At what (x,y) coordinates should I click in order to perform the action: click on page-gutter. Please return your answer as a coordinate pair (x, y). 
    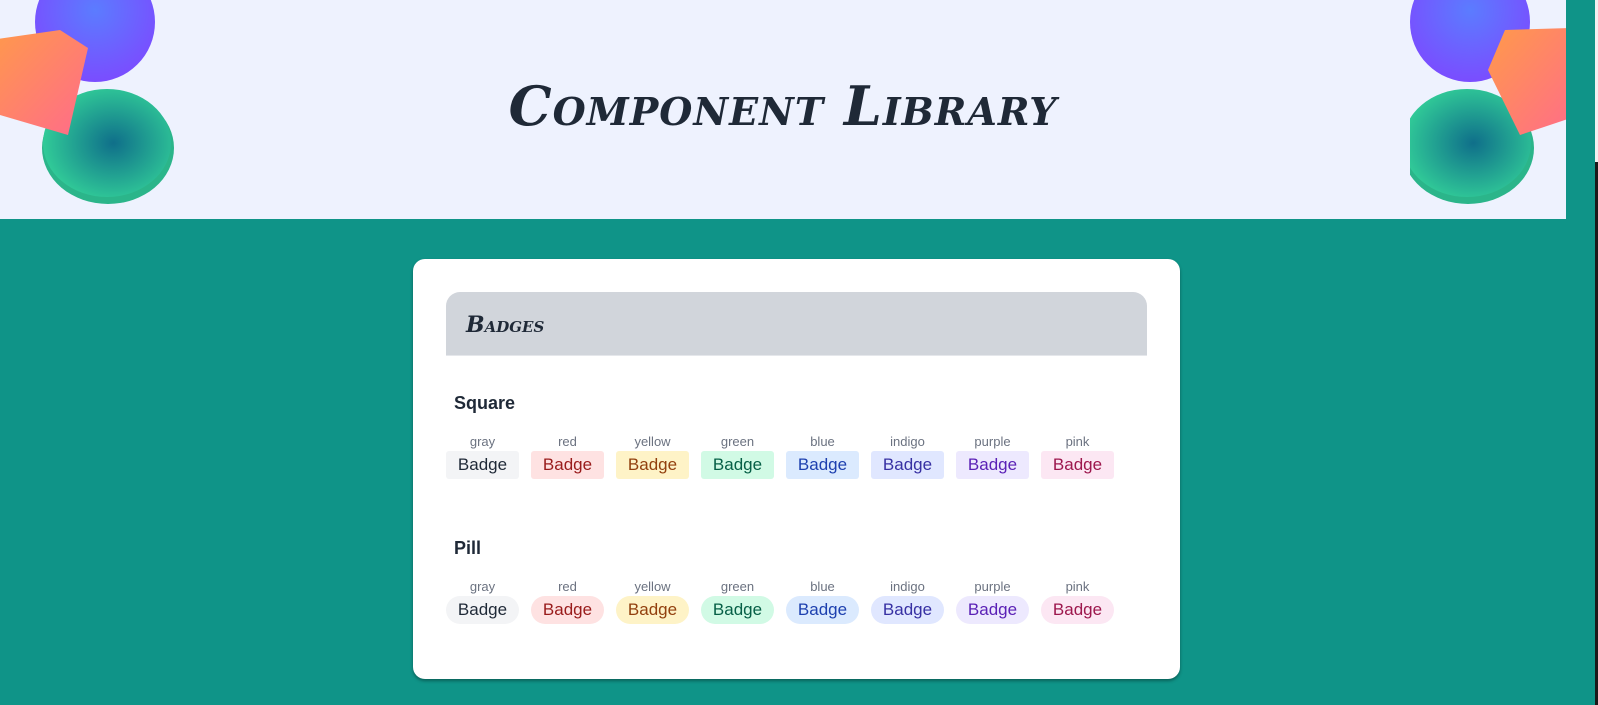
    Looking at the image, I should click on (1582, 352).